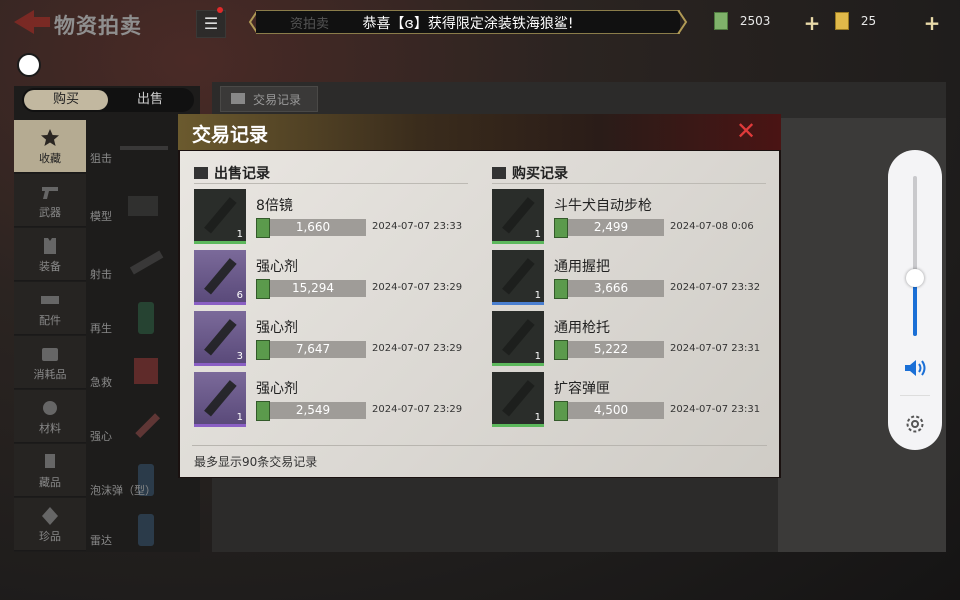  What do you see at coordinates (611, 288) in the screenshot?
I see `price-value: 3,666` at bounding box center [611, 288].